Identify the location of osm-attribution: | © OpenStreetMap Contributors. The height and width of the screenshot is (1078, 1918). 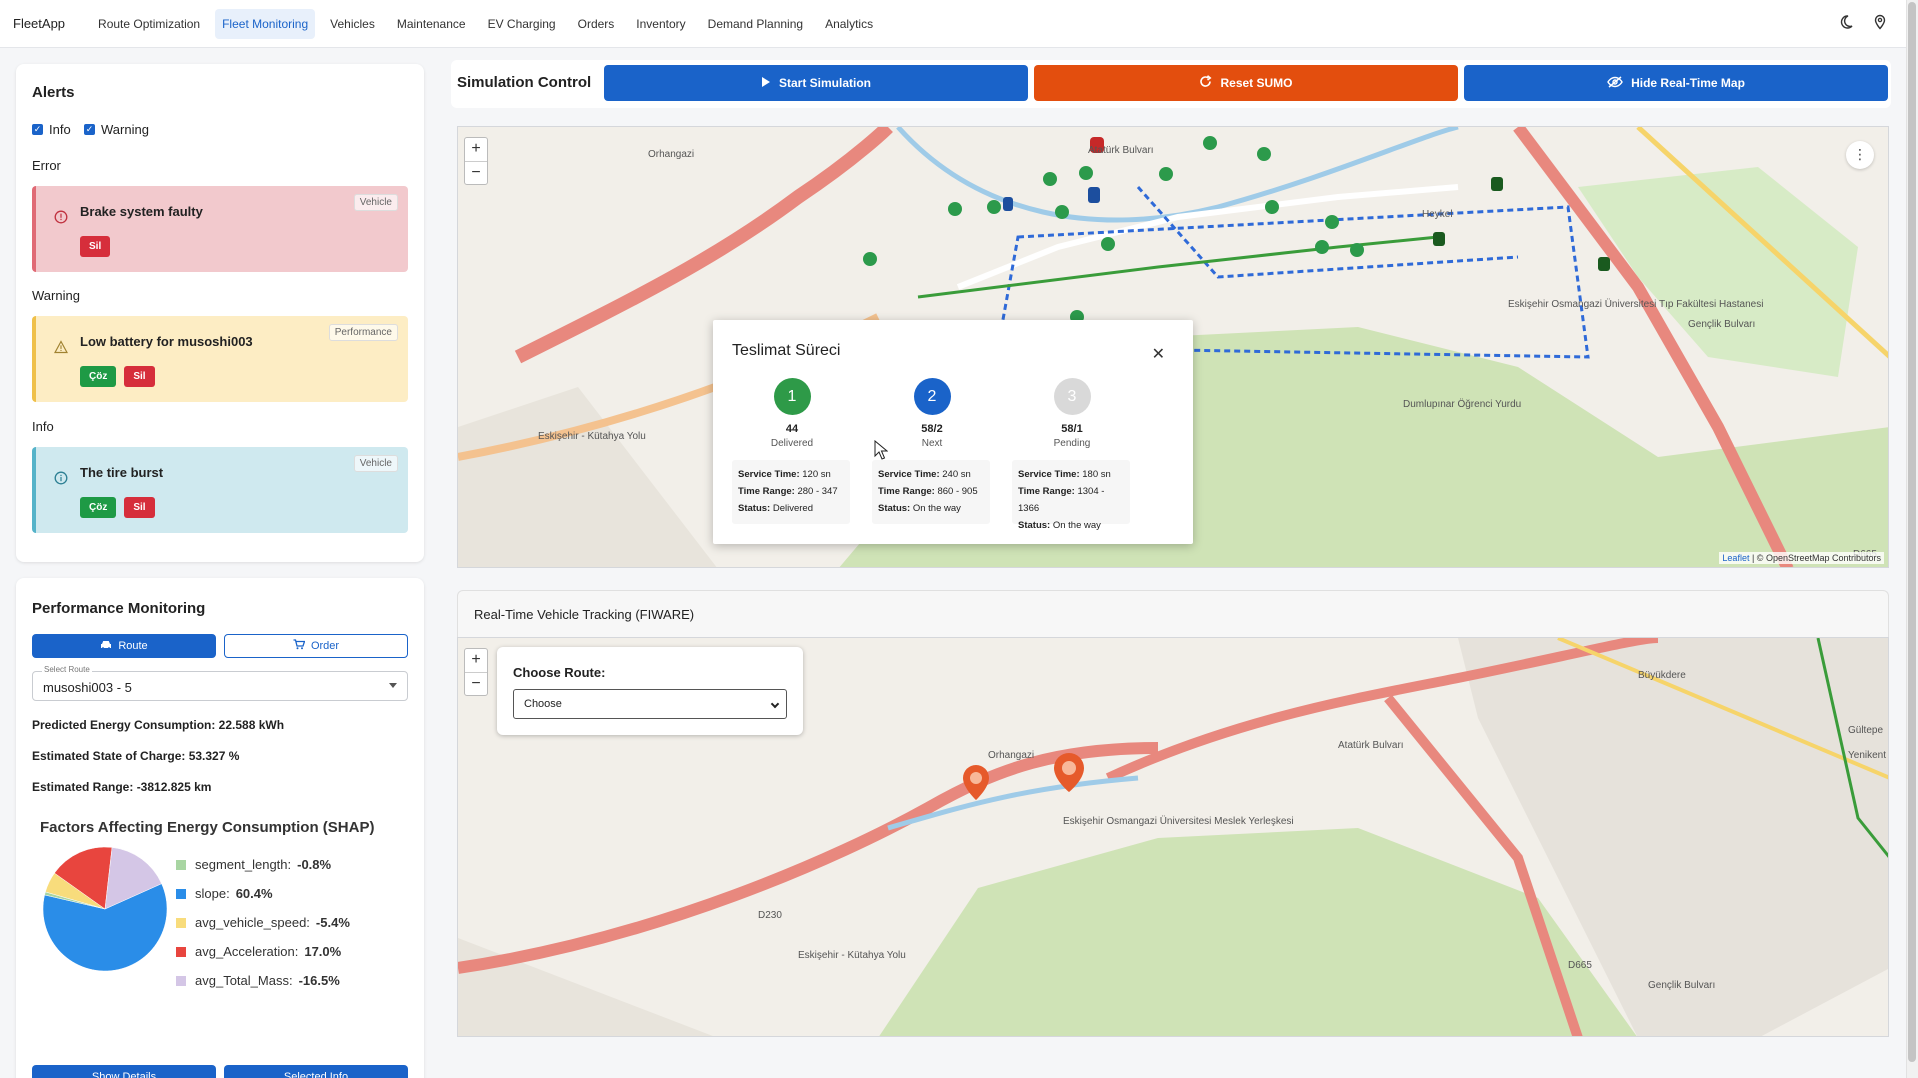
(1816, 558).